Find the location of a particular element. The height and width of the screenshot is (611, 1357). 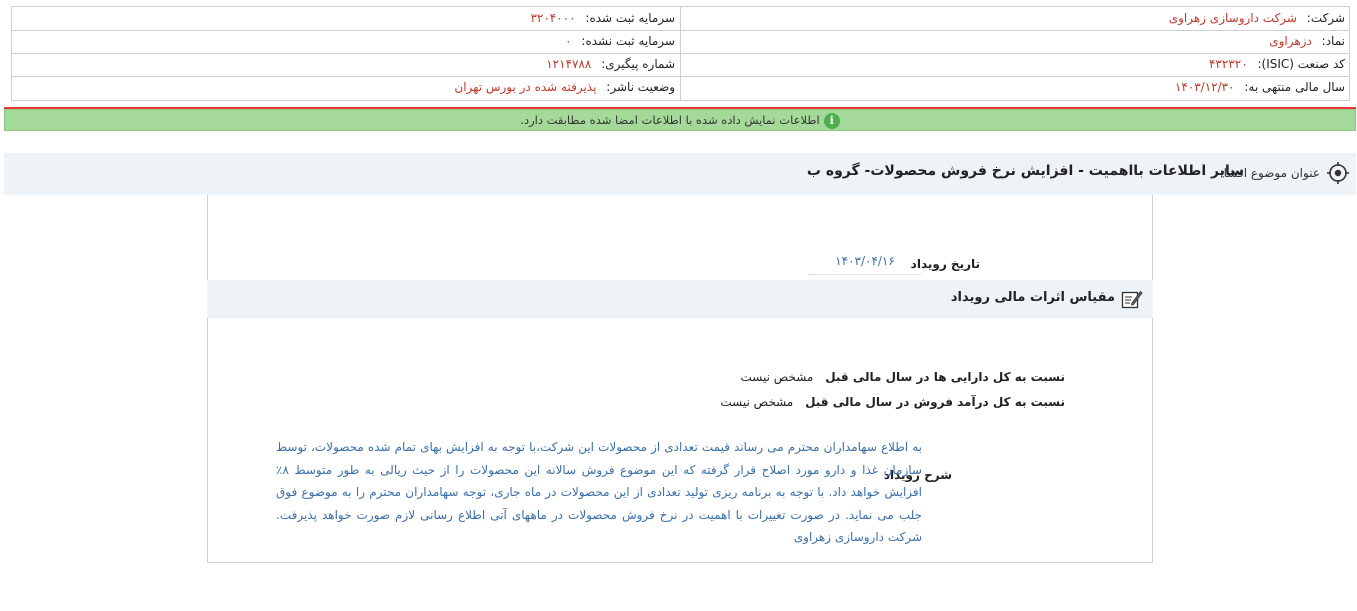

metric-assets-value: مشخص نیست is located at coordinates (777, 377).